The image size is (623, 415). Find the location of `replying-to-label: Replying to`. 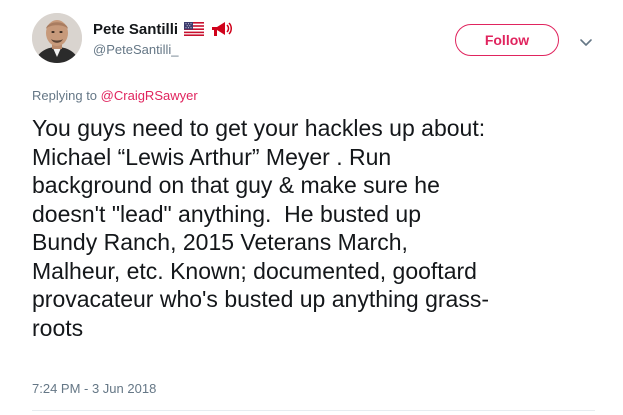

replying-to-label: Replying to is located at coordinates (65, 95).